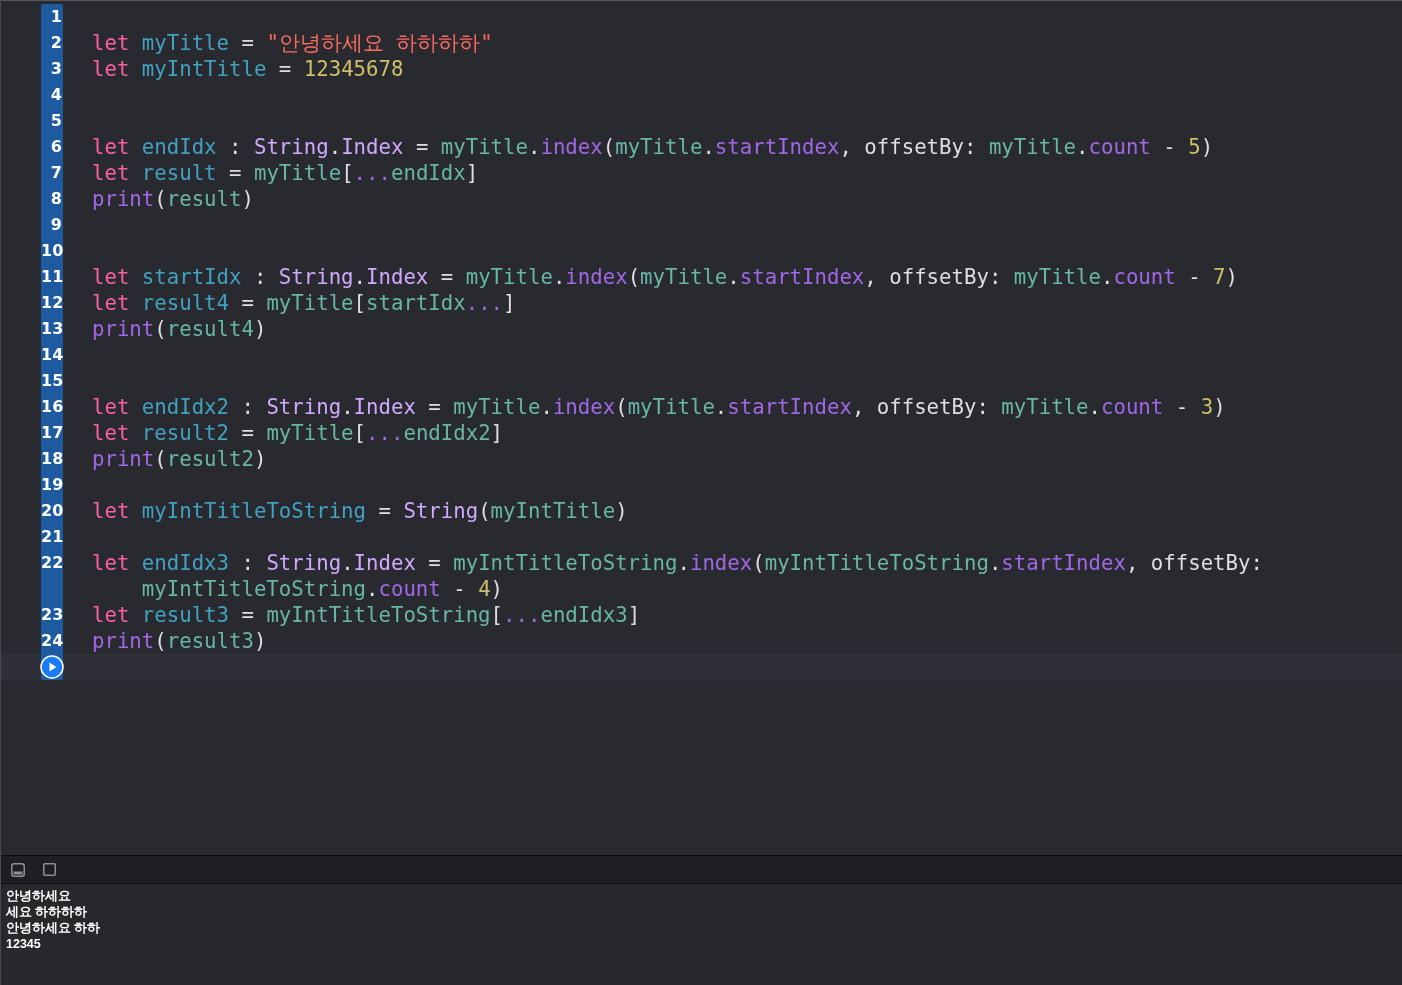 Image resolution: width=1402 pixels, height=985 pixels. I want to click on code-line: let result3 = myIntTitleToString[...endIdx3], so click(367, 615).